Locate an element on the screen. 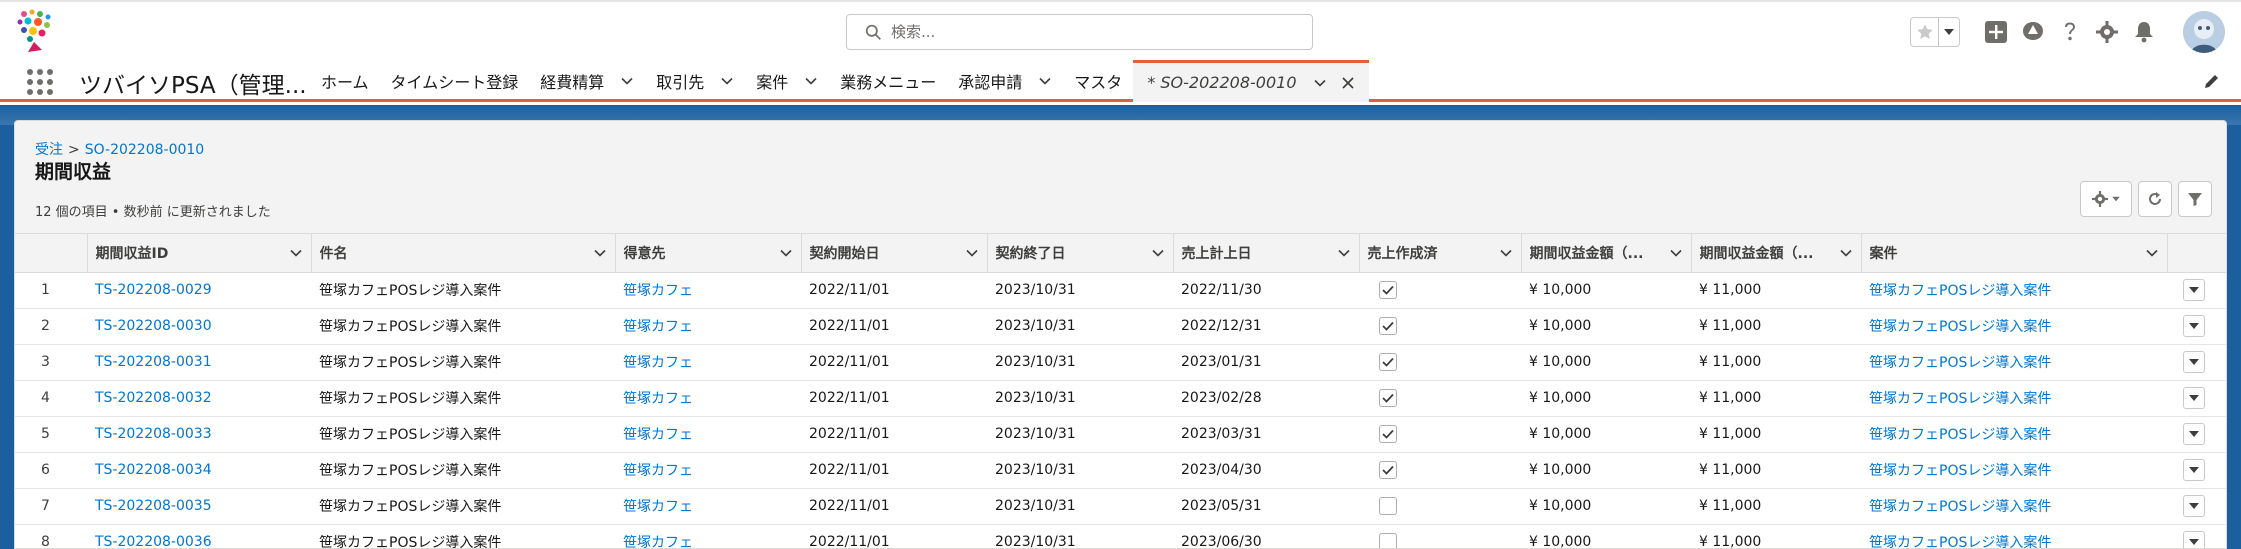 This screenshot has height=549, width=2241. setup-gear-icon is located at coordinates (2107, 32).